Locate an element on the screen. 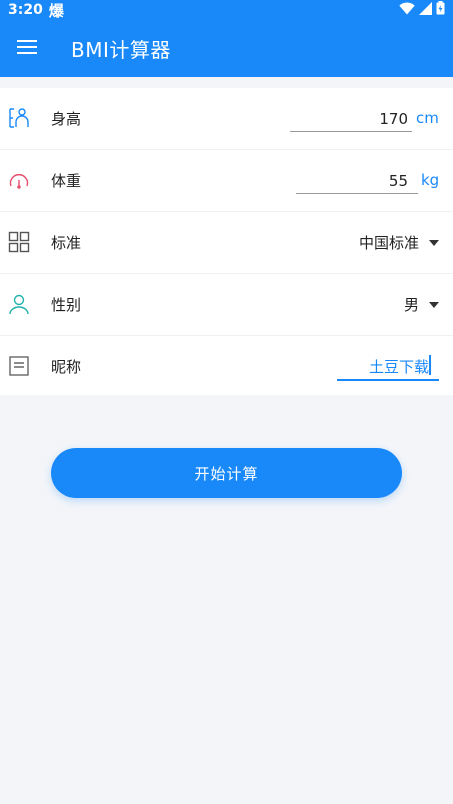  gender-label: 性别 is located at coordinates (66, 305).